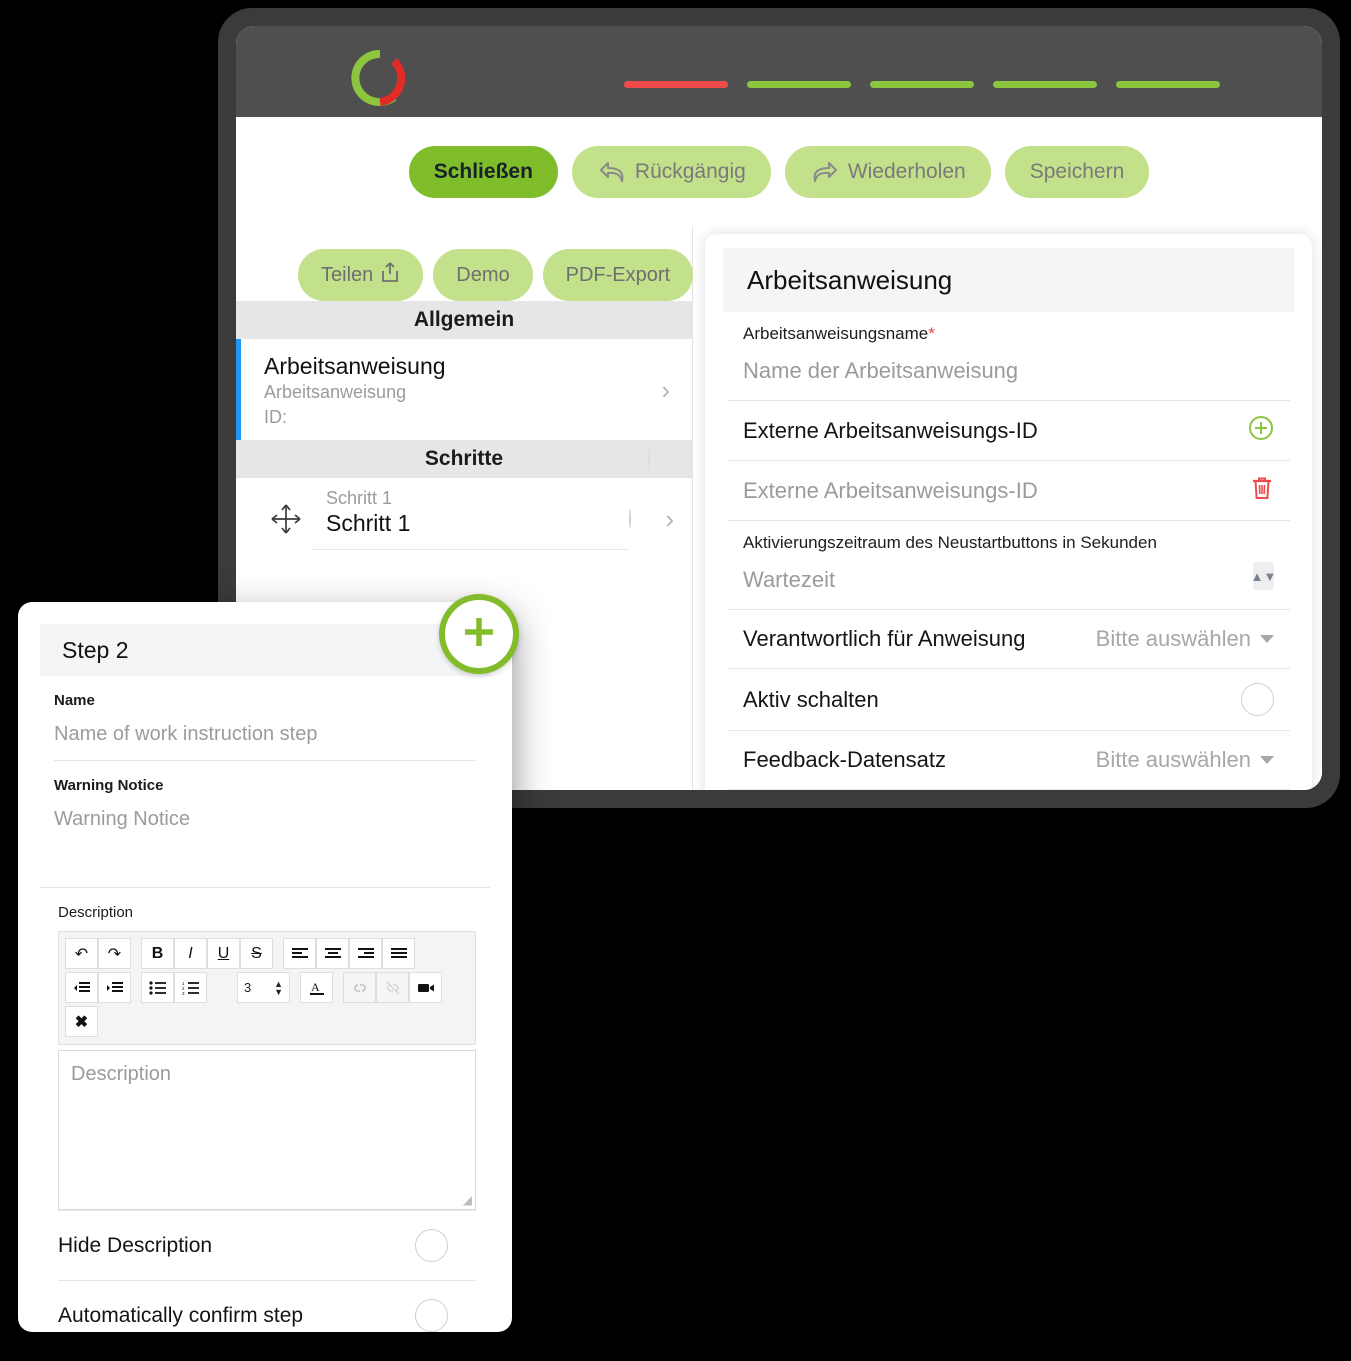 This screenshot has width=1351, height=1361. I want to click on font-size-value: 3, so click(248, 987).